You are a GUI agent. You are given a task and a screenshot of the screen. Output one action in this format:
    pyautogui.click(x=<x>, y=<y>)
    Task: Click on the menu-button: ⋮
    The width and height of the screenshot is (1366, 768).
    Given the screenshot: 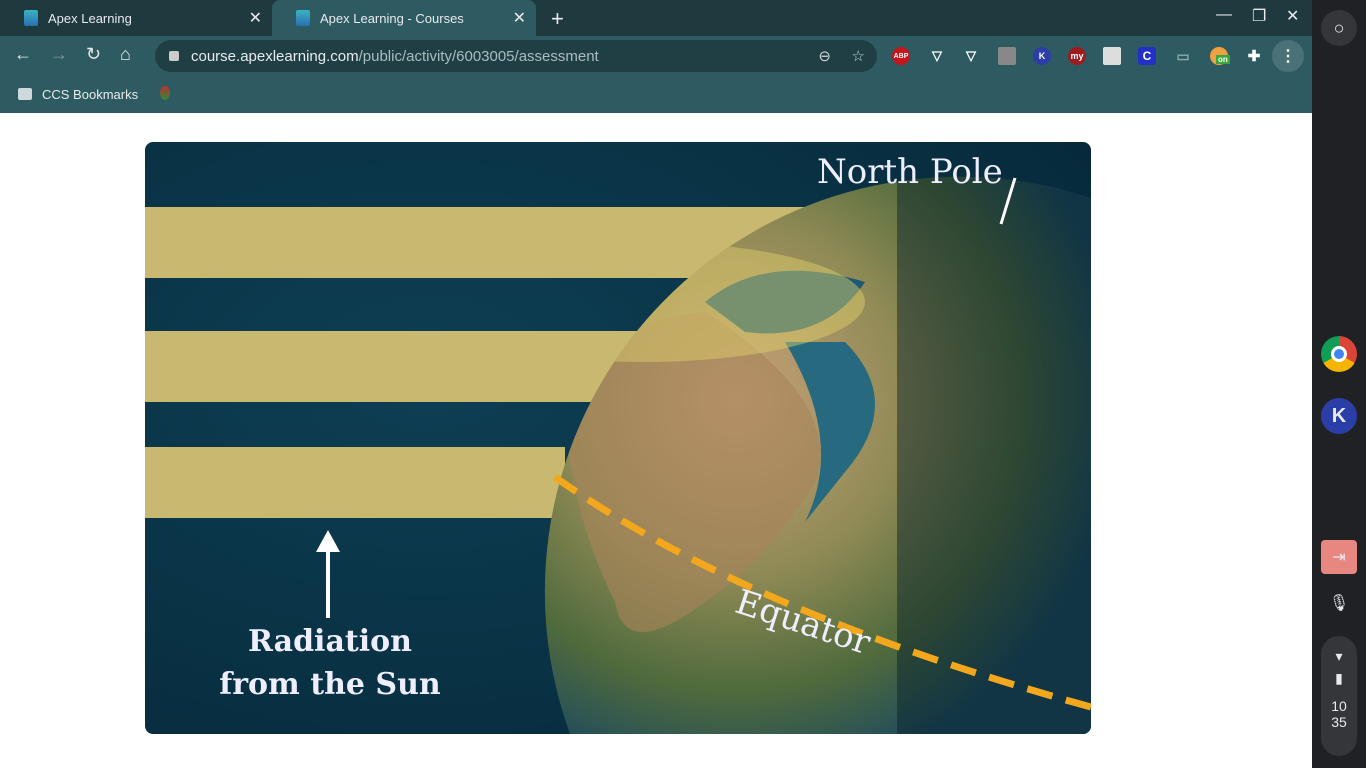 What is the action you would take?
    pyautogui.click(x=1288, y=56)
    